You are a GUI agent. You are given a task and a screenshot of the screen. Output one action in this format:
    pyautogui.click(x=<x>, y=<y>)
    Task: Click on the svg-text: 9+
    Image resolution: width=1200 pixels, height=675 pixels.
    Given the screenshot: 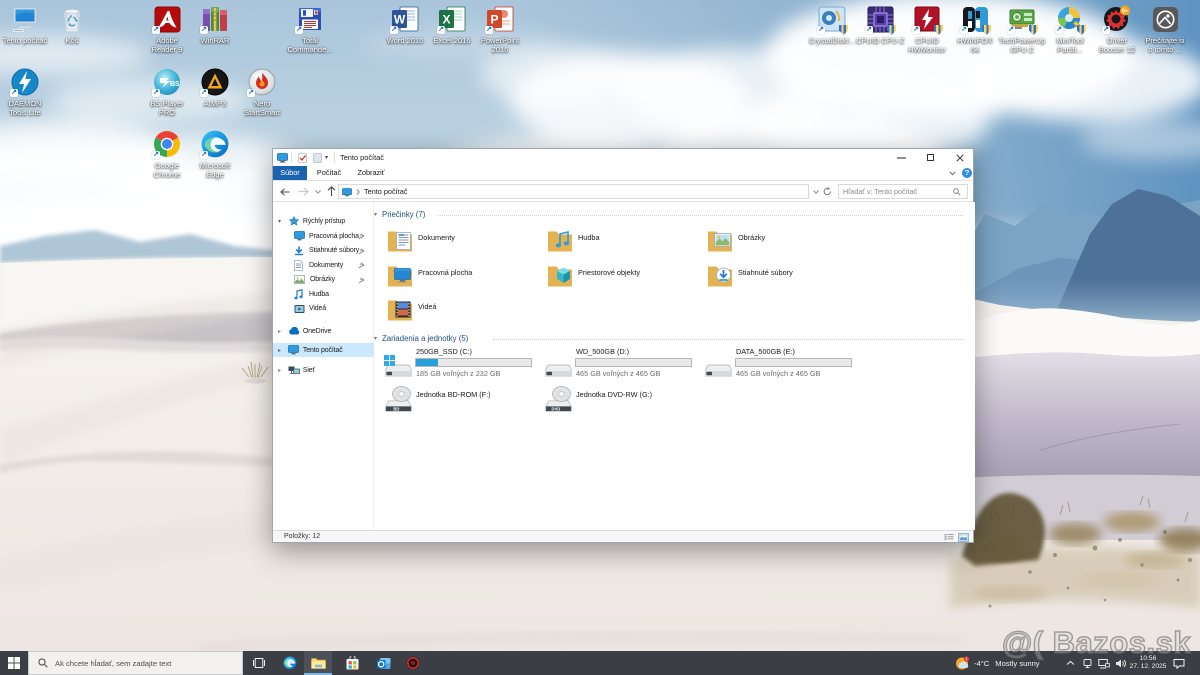 What is the action you would take?
    pyautogui.click(x=1125, y=12)
    